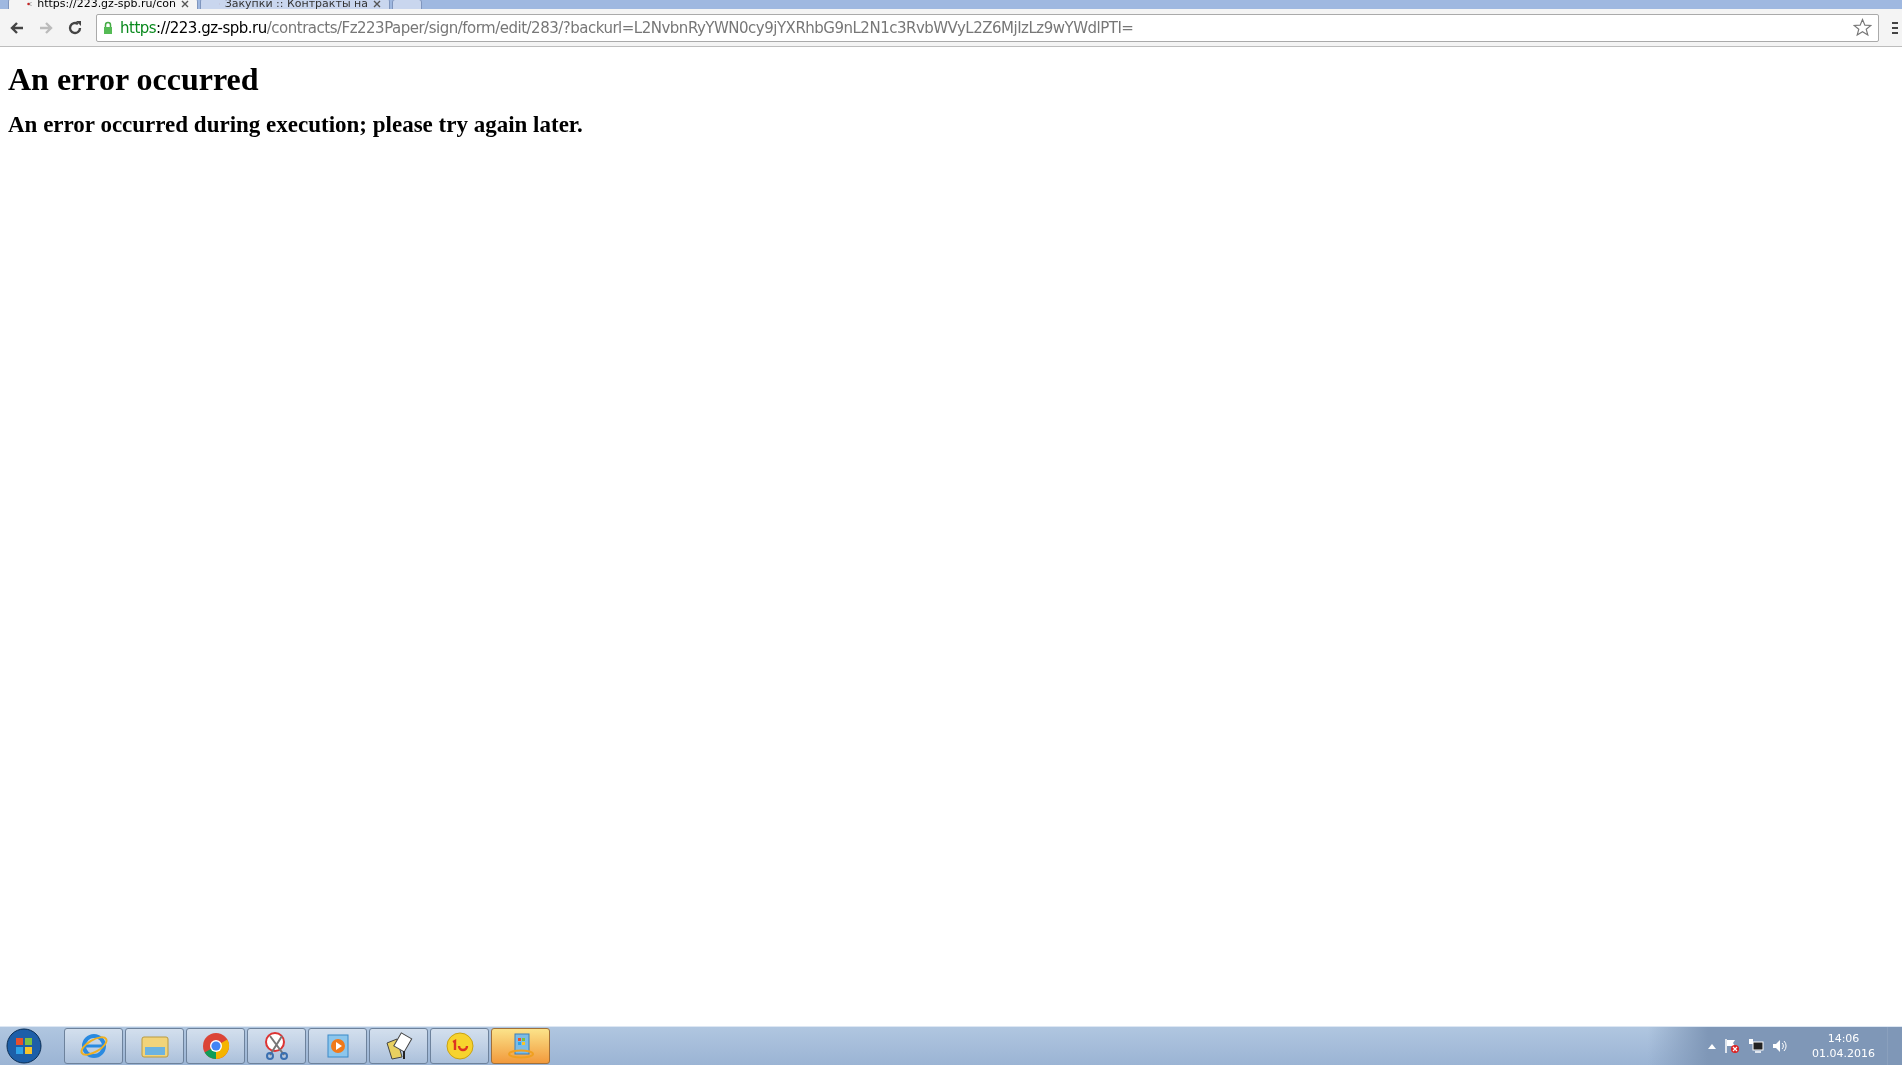 The height and width of the screenshot is (1065, 1902). I want to click on caret-icon, so click(1712, 1046).